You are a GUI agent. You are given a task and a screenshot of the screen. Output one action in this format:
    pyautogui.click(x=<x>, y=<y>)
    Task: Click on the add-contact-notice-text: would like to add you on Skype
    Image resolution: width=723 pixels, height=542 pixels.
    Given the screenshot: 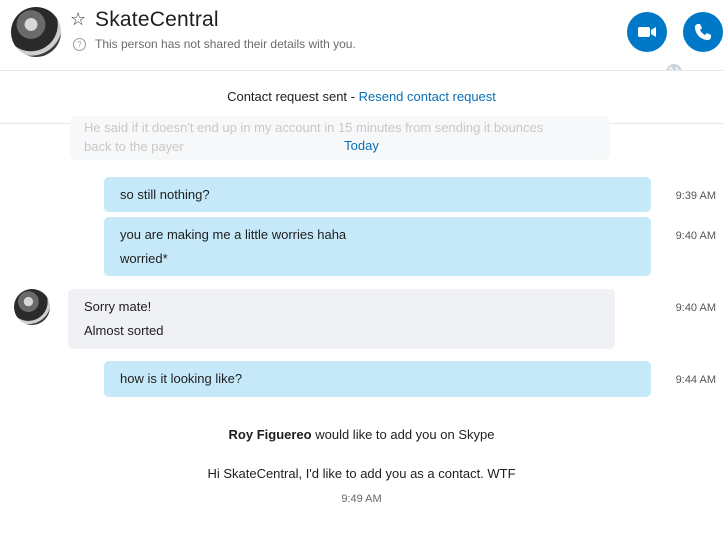 What is the action you would take?
    pyautogui.click(x=403, y=434)
    